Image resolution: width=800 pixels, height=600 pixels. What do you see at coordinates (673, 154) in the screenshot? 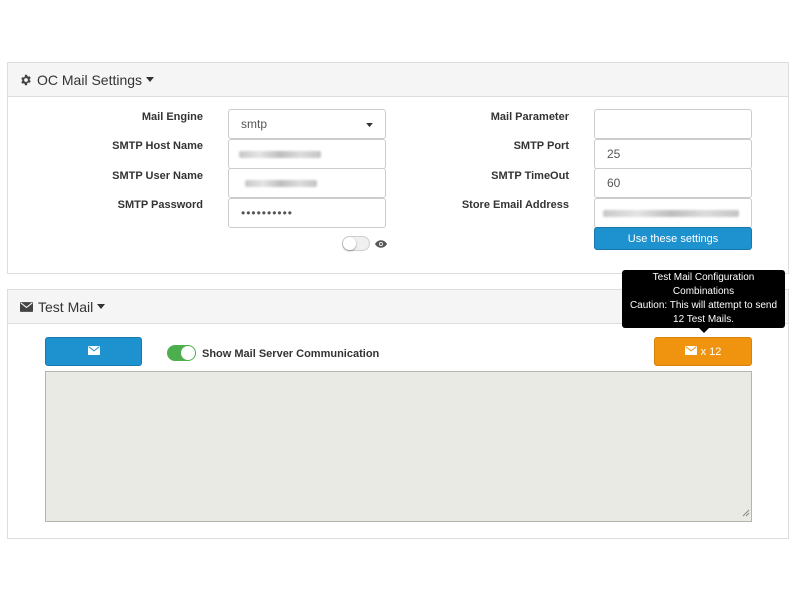
I see `smtp-port-input: 25` at bounding box center [673, 154].